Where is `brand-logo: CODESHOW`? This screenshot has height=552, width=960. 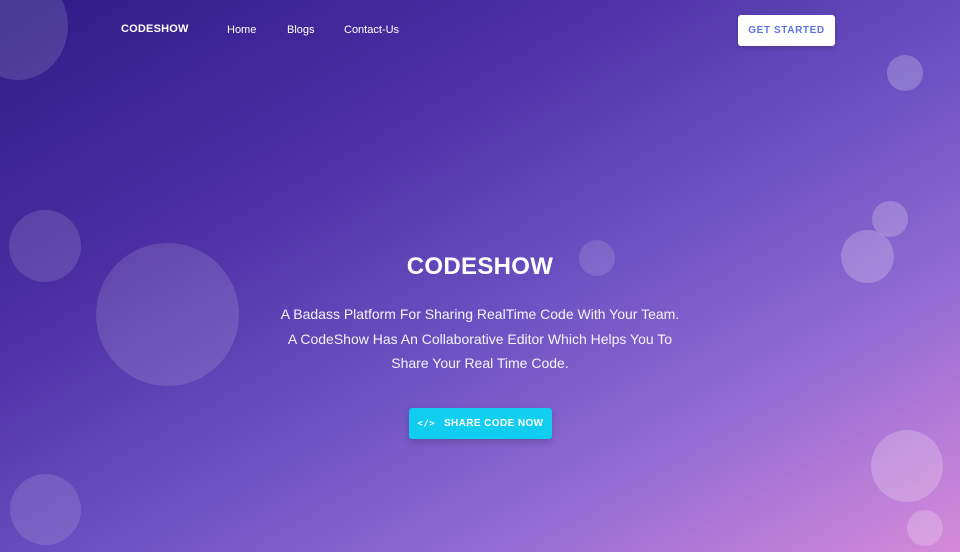
brand-logo: CODESHOW is located at coordinates (155, 29).